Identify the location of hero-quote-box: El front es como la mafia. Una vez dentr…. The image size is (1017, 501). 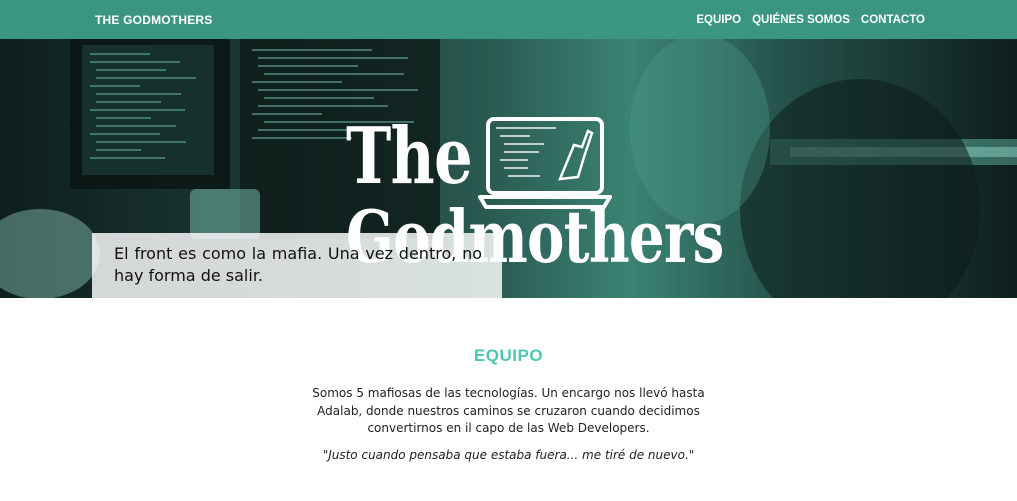
(297, 265).